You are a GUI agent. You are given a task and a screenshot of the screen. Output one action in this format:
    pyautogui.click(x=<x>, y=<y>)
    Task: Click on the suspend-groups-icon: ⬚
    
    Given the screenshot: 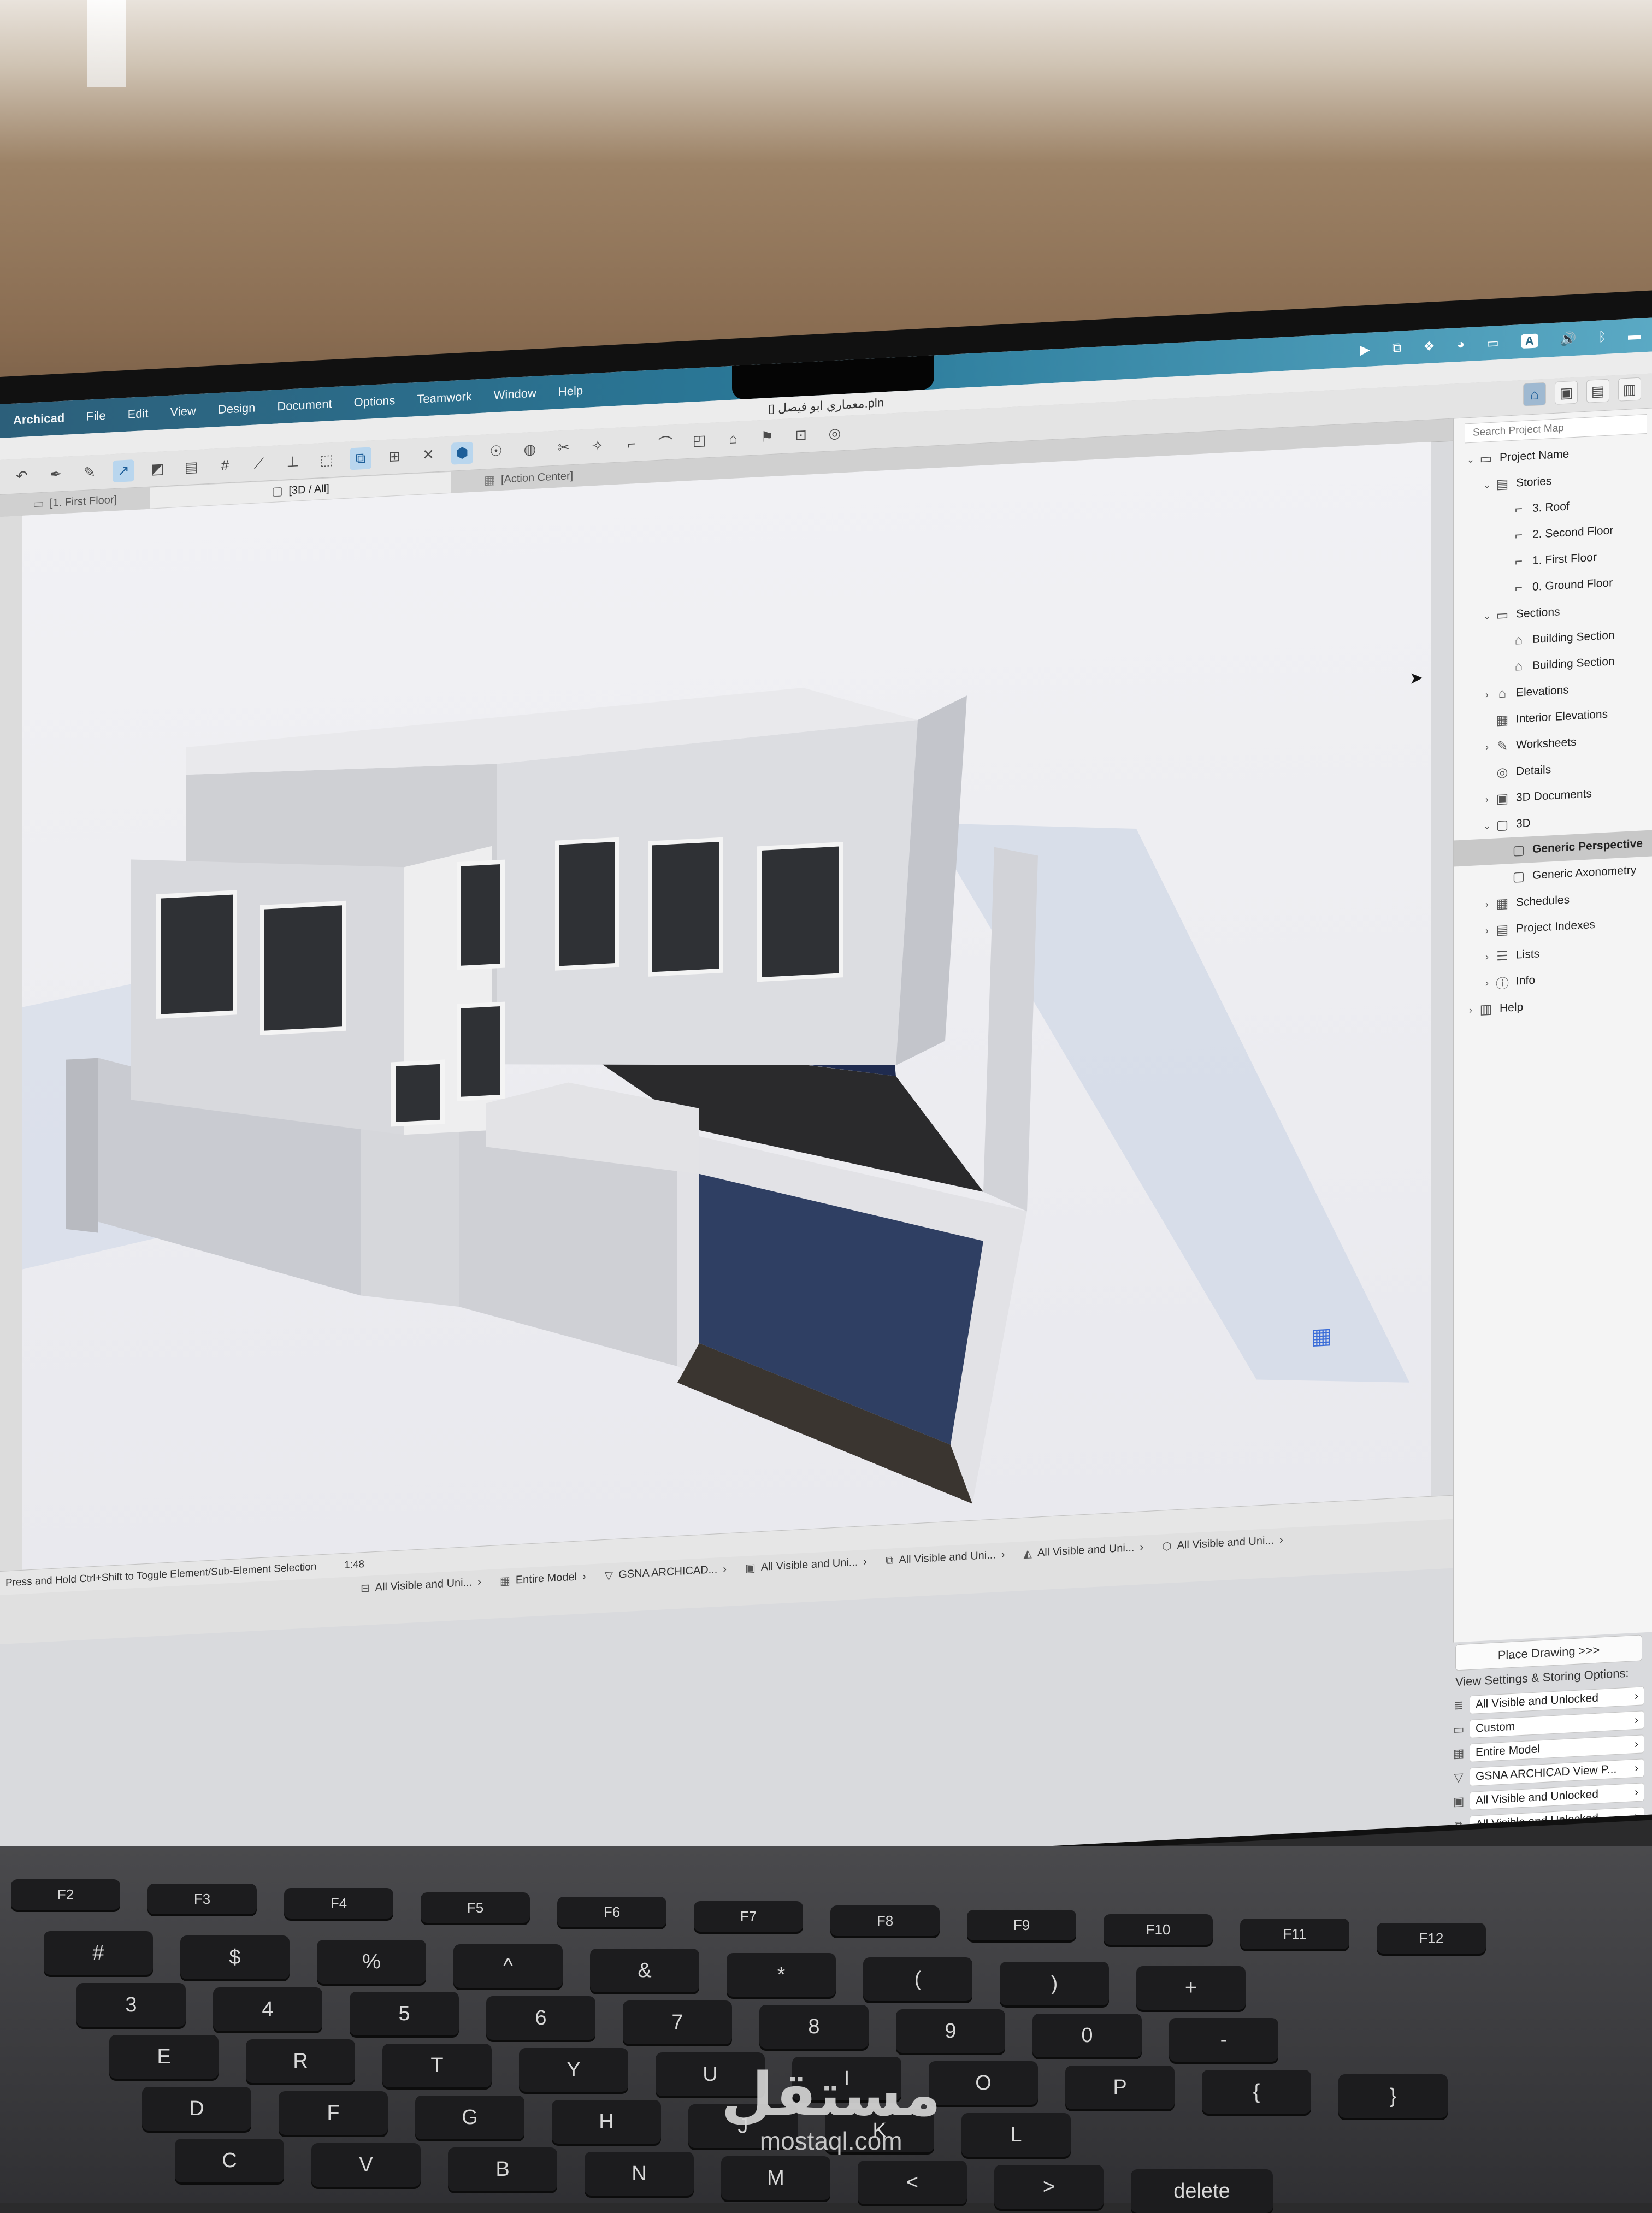 What is the action you would take?
    pyautogui.click(x=327, y=459)
    